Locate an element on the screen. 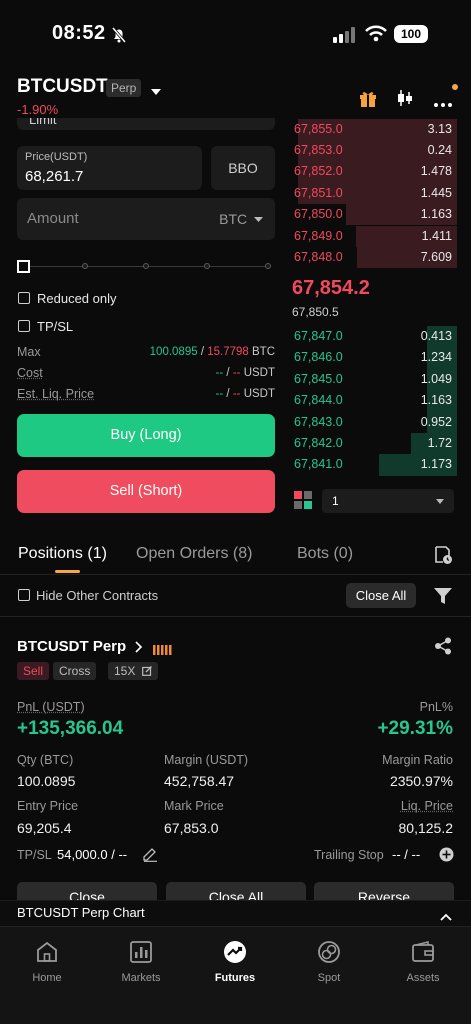 The image size is (471, 1024). nav-futures-label: Futures is located at coordinates (235, 978).